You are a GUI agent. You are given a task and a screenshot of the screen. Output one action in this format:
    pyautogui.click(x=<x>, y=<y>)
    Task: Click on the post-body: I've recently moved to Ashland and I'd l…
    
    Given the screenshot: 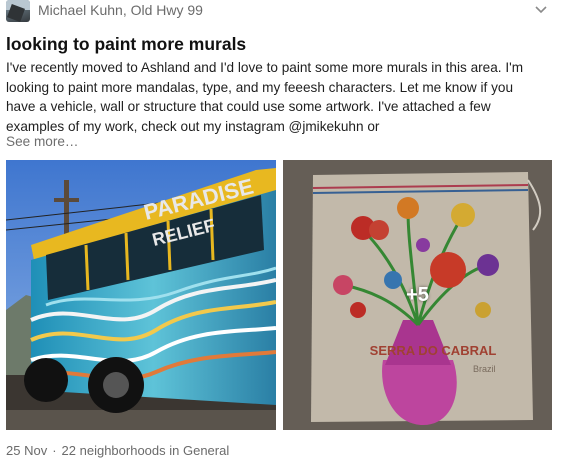 What is the action you would take?
    pyautogui.click(x=265, y=97)
    